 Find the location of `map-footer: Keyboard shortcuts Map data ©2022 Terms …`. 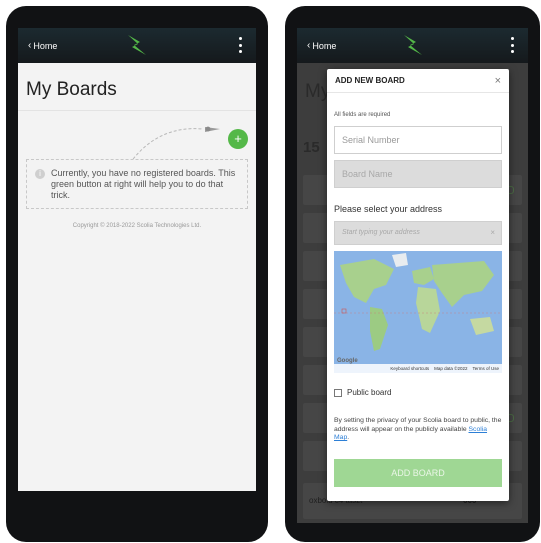

map-footer: Keyboard shortcuts Map data ©2022 Terms … is located at coordinates (418, 368).